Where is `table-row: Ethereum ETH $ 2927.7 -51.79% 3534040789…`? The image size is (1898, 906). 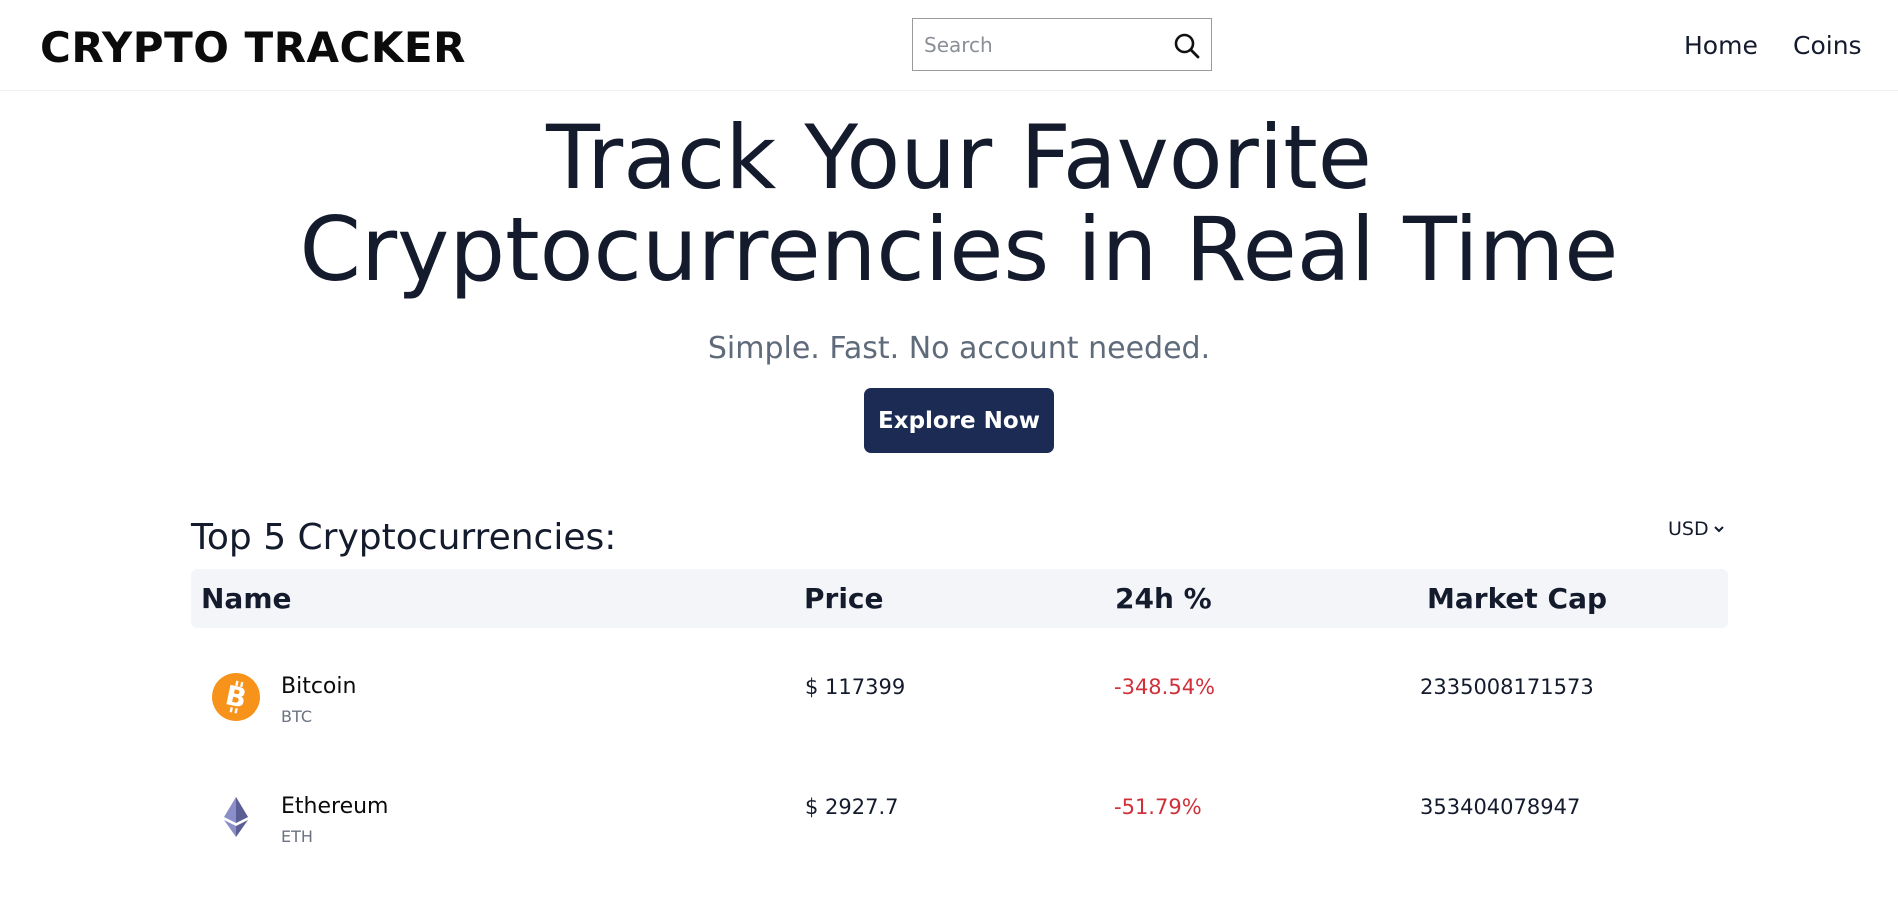 table-row: Ethereum ETH $ 2927.7 -51.79% 3534040789… is located at coordinates (959, 842).